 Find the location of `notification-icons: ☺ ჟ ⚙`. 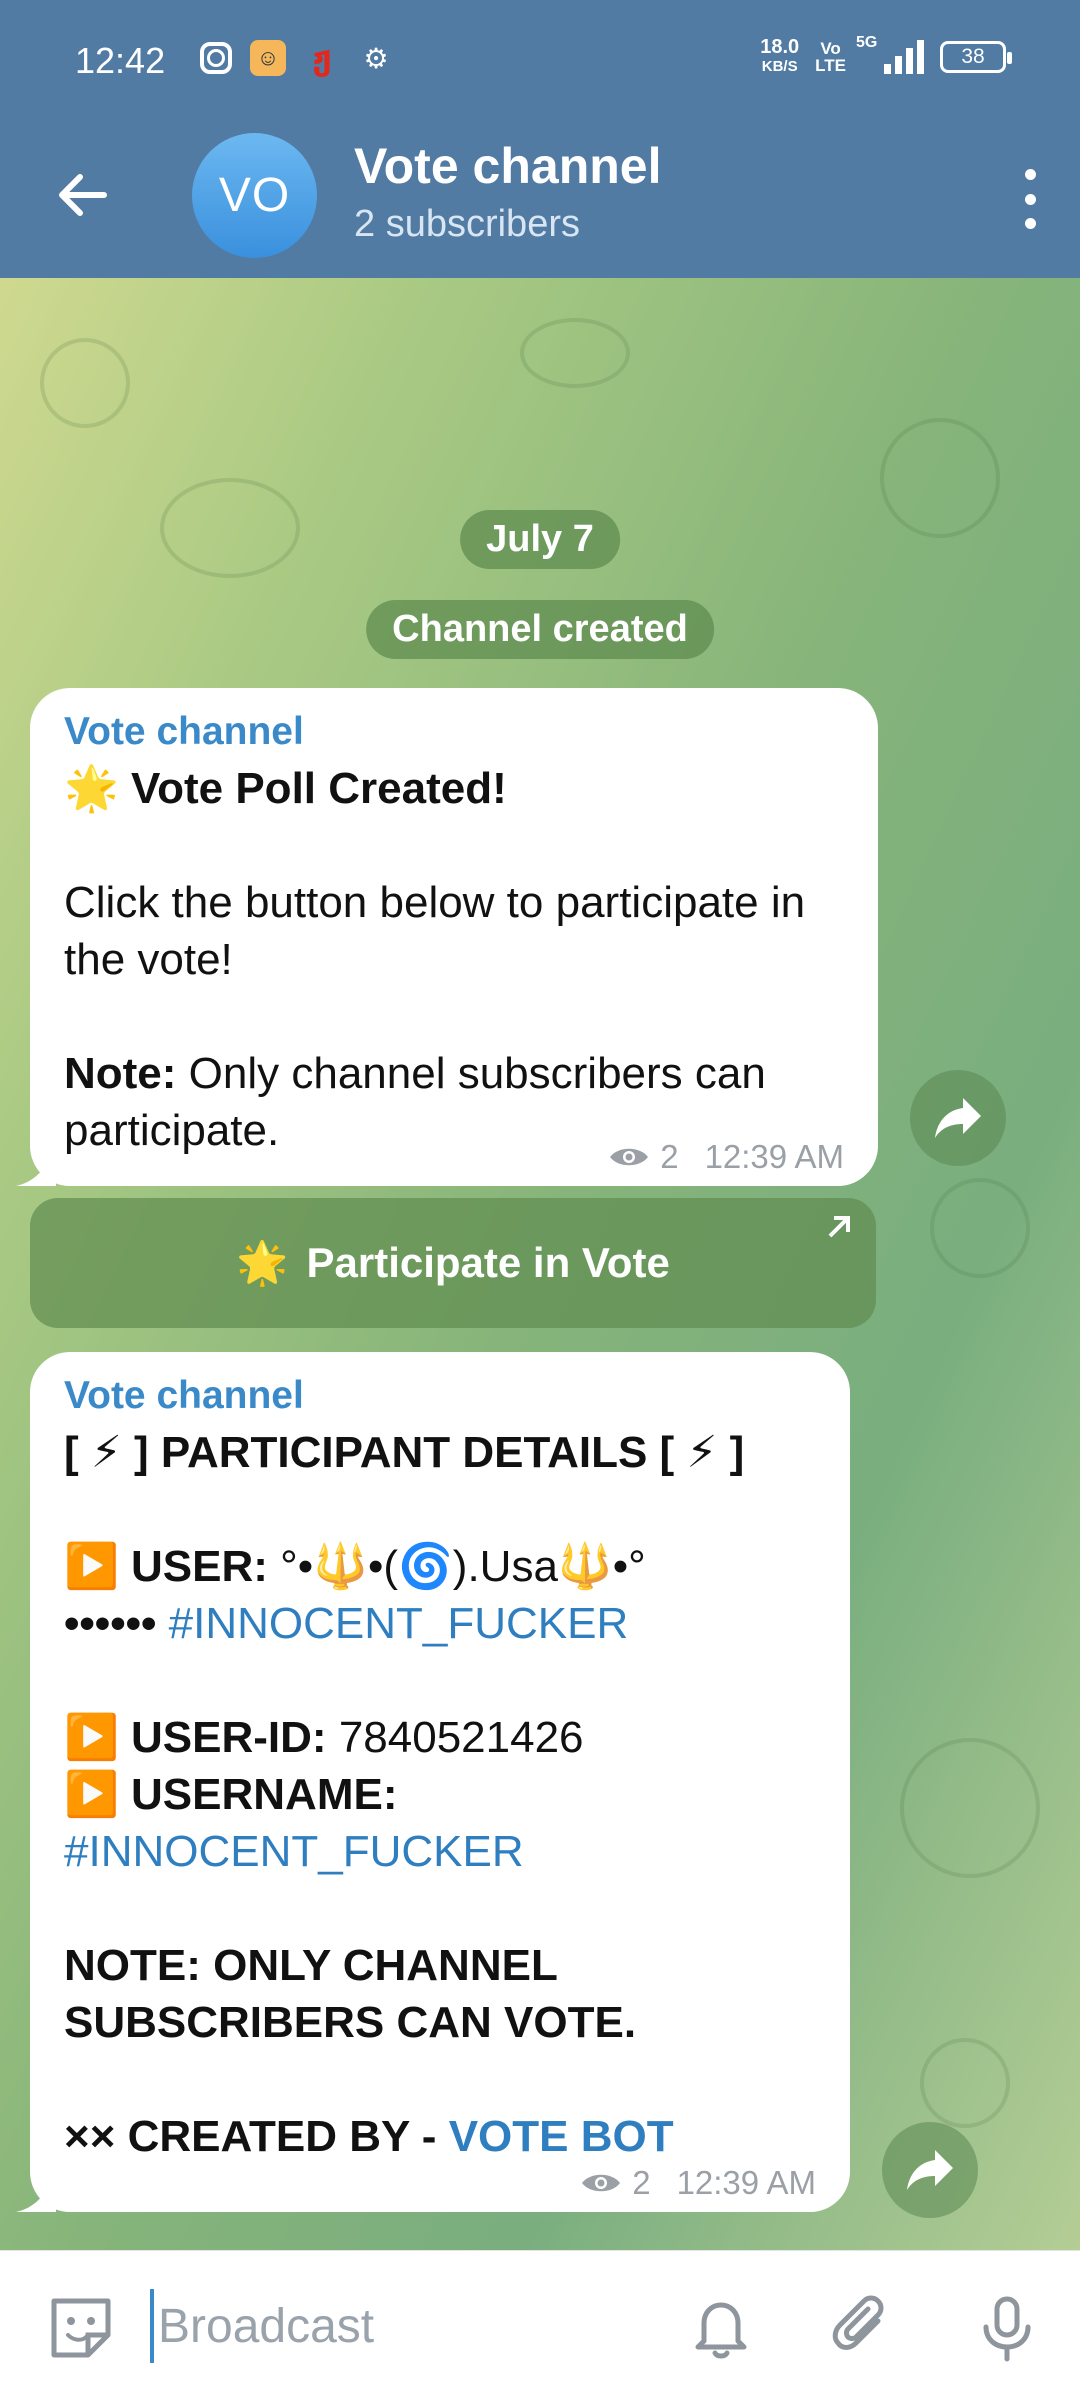

notification-icons: ☺ ჟ ⚙ is located at coordinates (297, 58).